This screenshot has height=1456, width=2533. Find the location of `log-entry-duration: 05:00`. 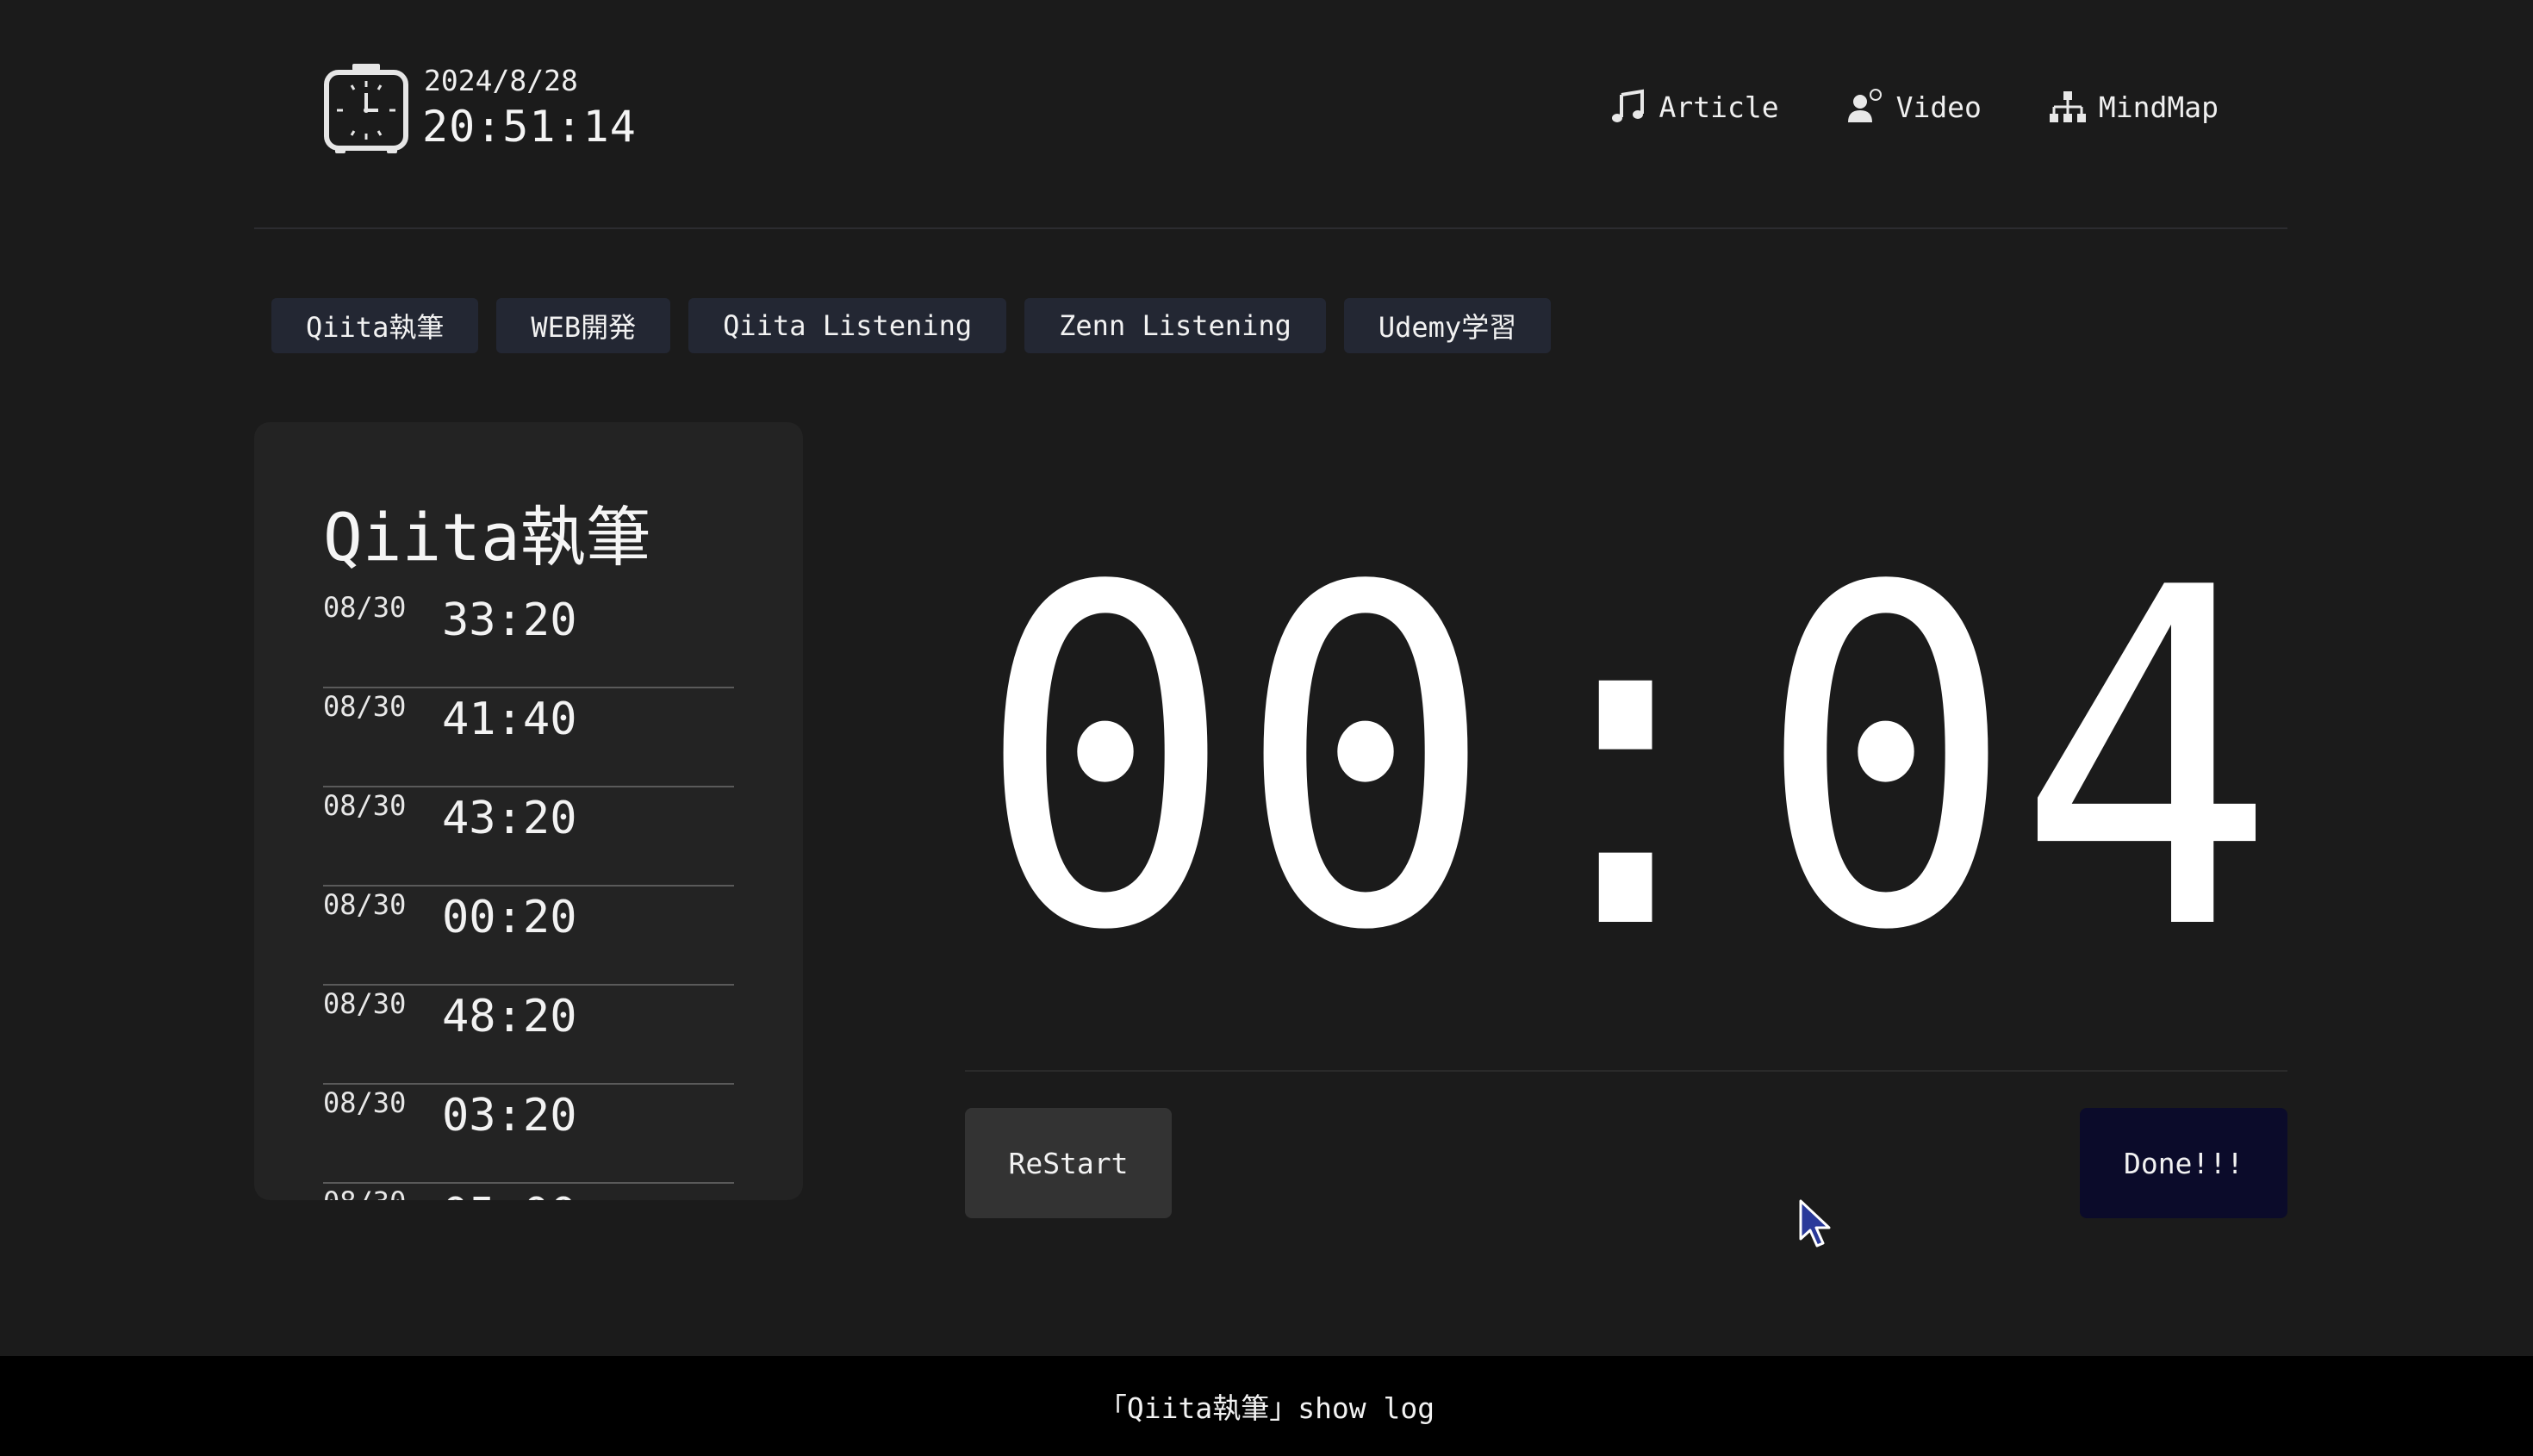

log-entry-duration: 05:00 is located at coordinates (509, 1195).